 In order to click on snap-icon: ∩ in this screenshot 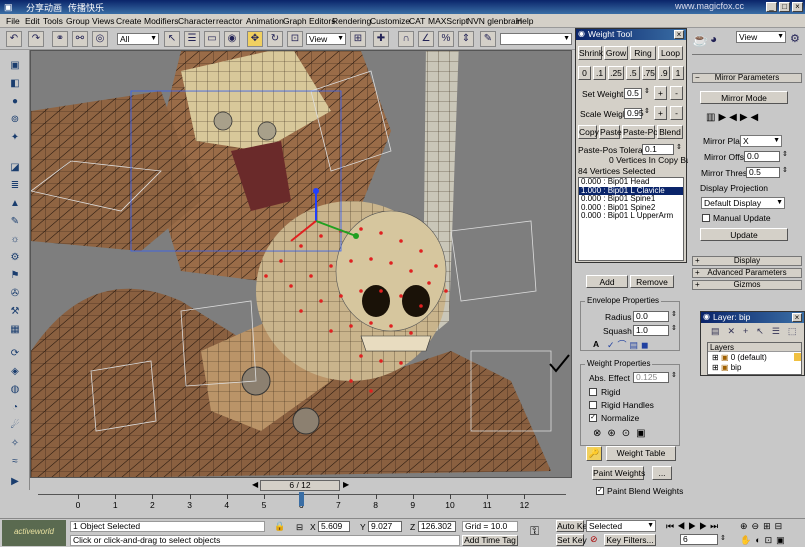, I will do `click(406, 39)`.